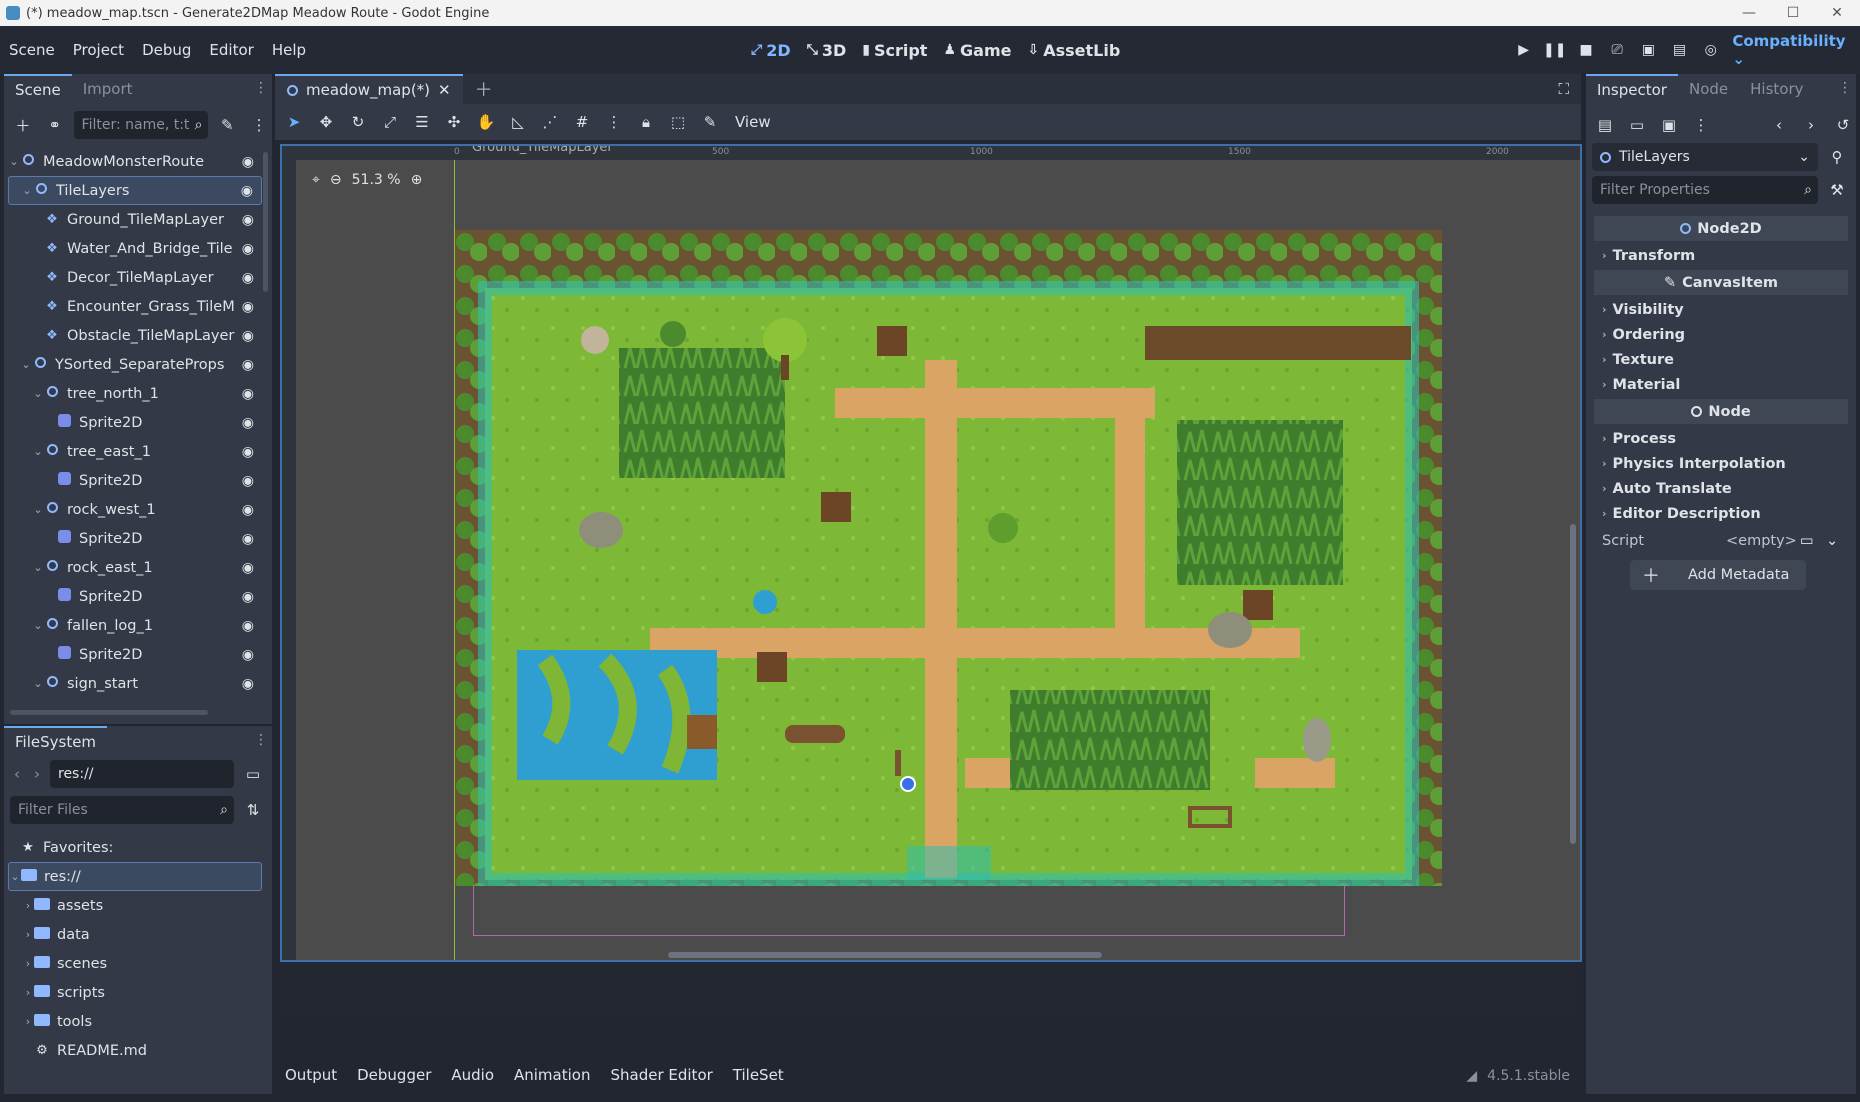  Describe the element at coordinates (472, 1075) in the screenshot. I see `tab-audio: Audio` at that location.